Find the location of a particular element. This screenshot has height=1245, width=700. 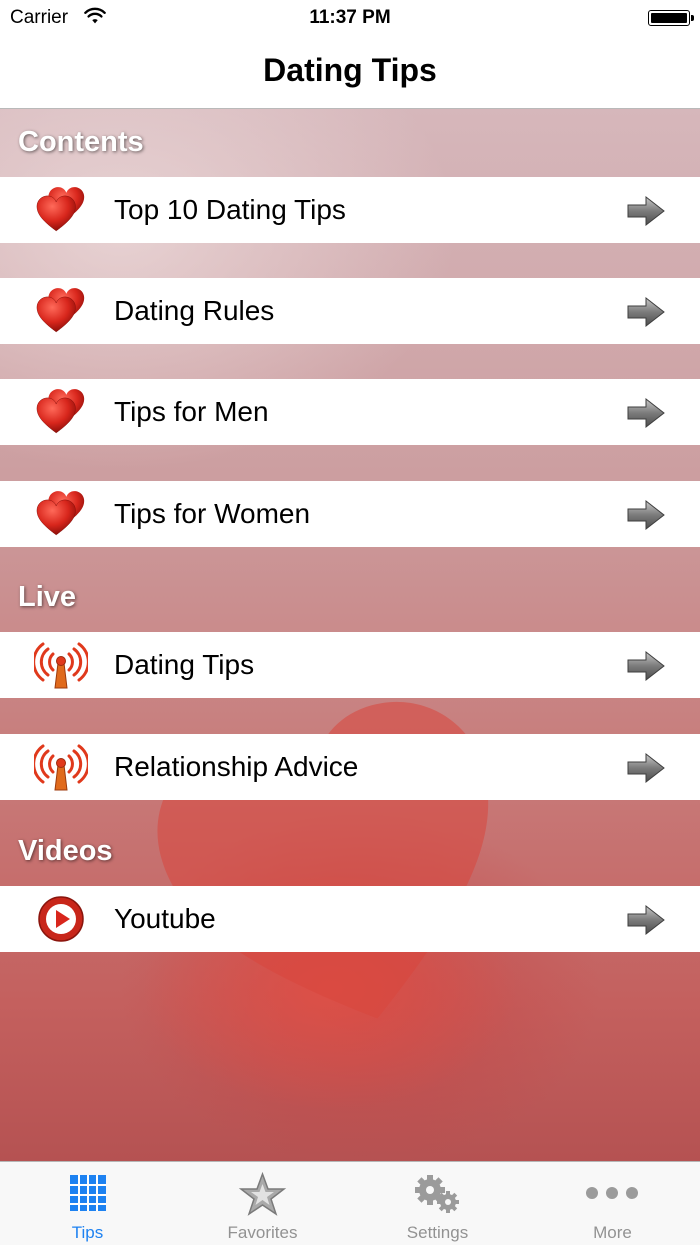

tab-favorites: Favorites is located at coordinates (262, 1203).